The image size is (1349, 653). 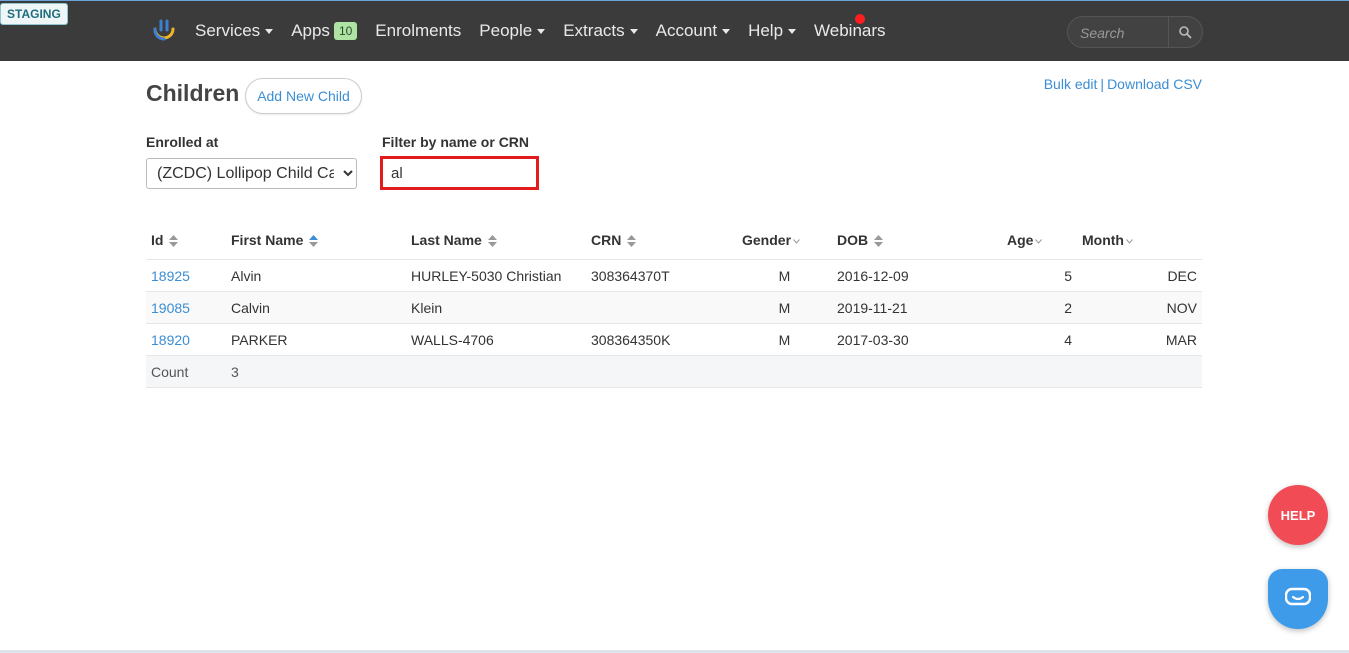 What do you see at coordinates (1298, 515) in the screenshot?
I see `help-widget-button: HELP` at bounding box center [1298, 515].